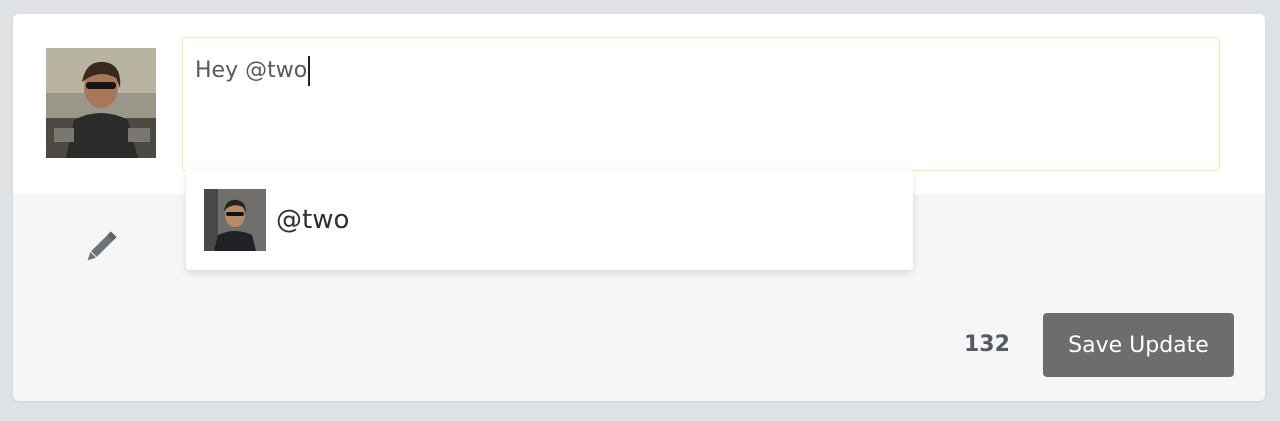 The width and height of the screenshot is (1280, 421). What do you see at coordinates (1138, 345) in the screenshot?
I see `save-update-button: Save Update` at bounding box center [1138, 345].